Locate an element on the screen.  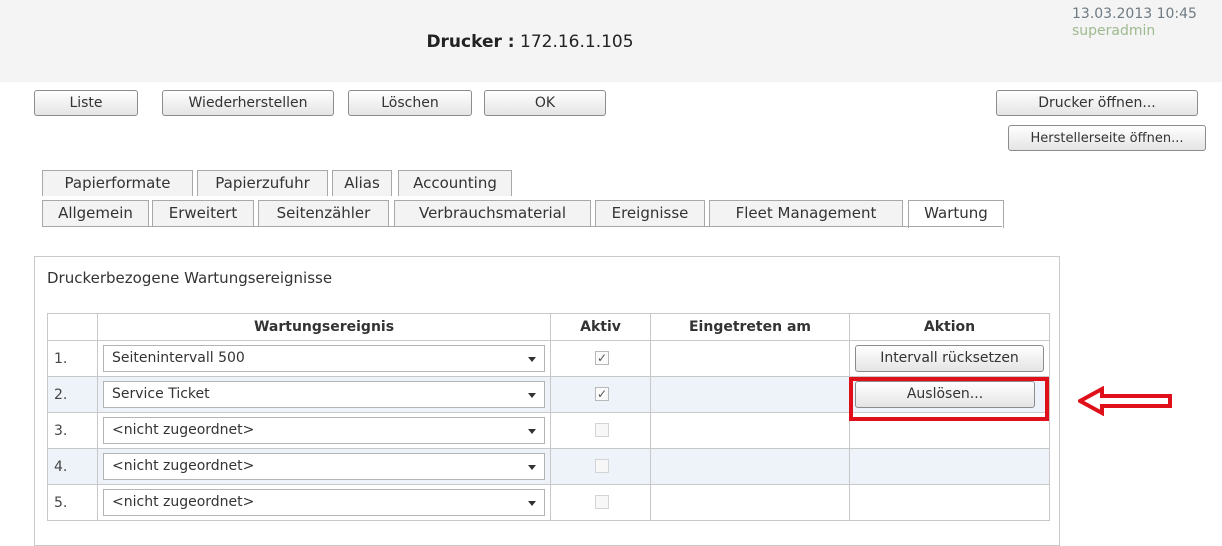
tab-verbrauchsmaterial: Verbrauchsmaterial is located at coordinates (492, 213).